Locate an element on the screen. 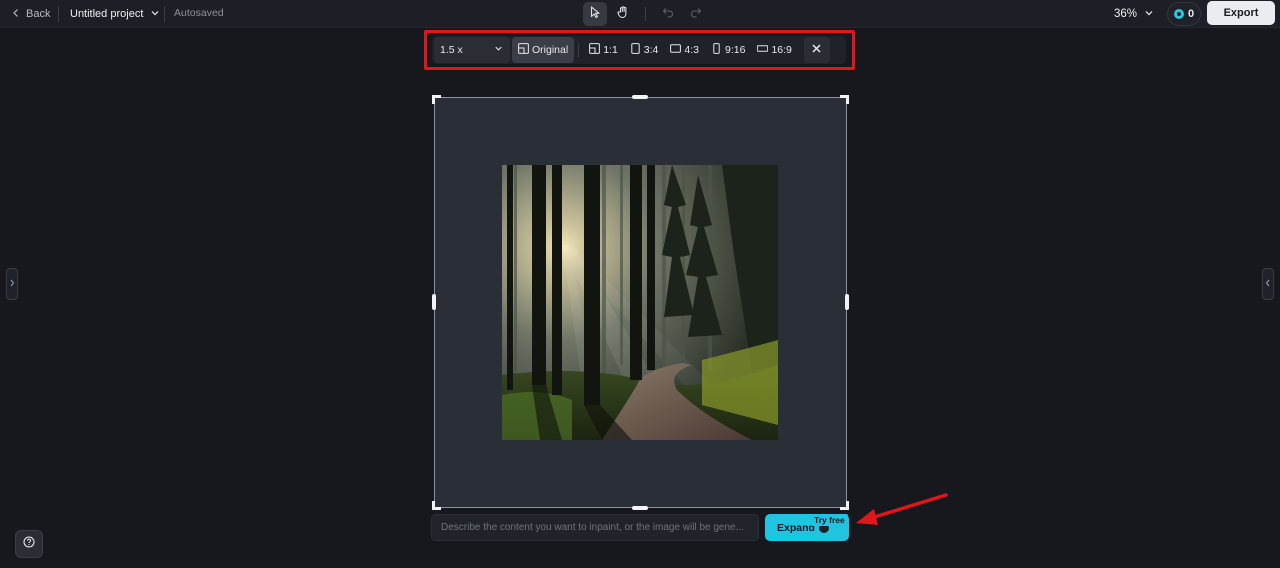 The image size is (1280, 568). pan-tool-button is located at coordinates (623, 14).